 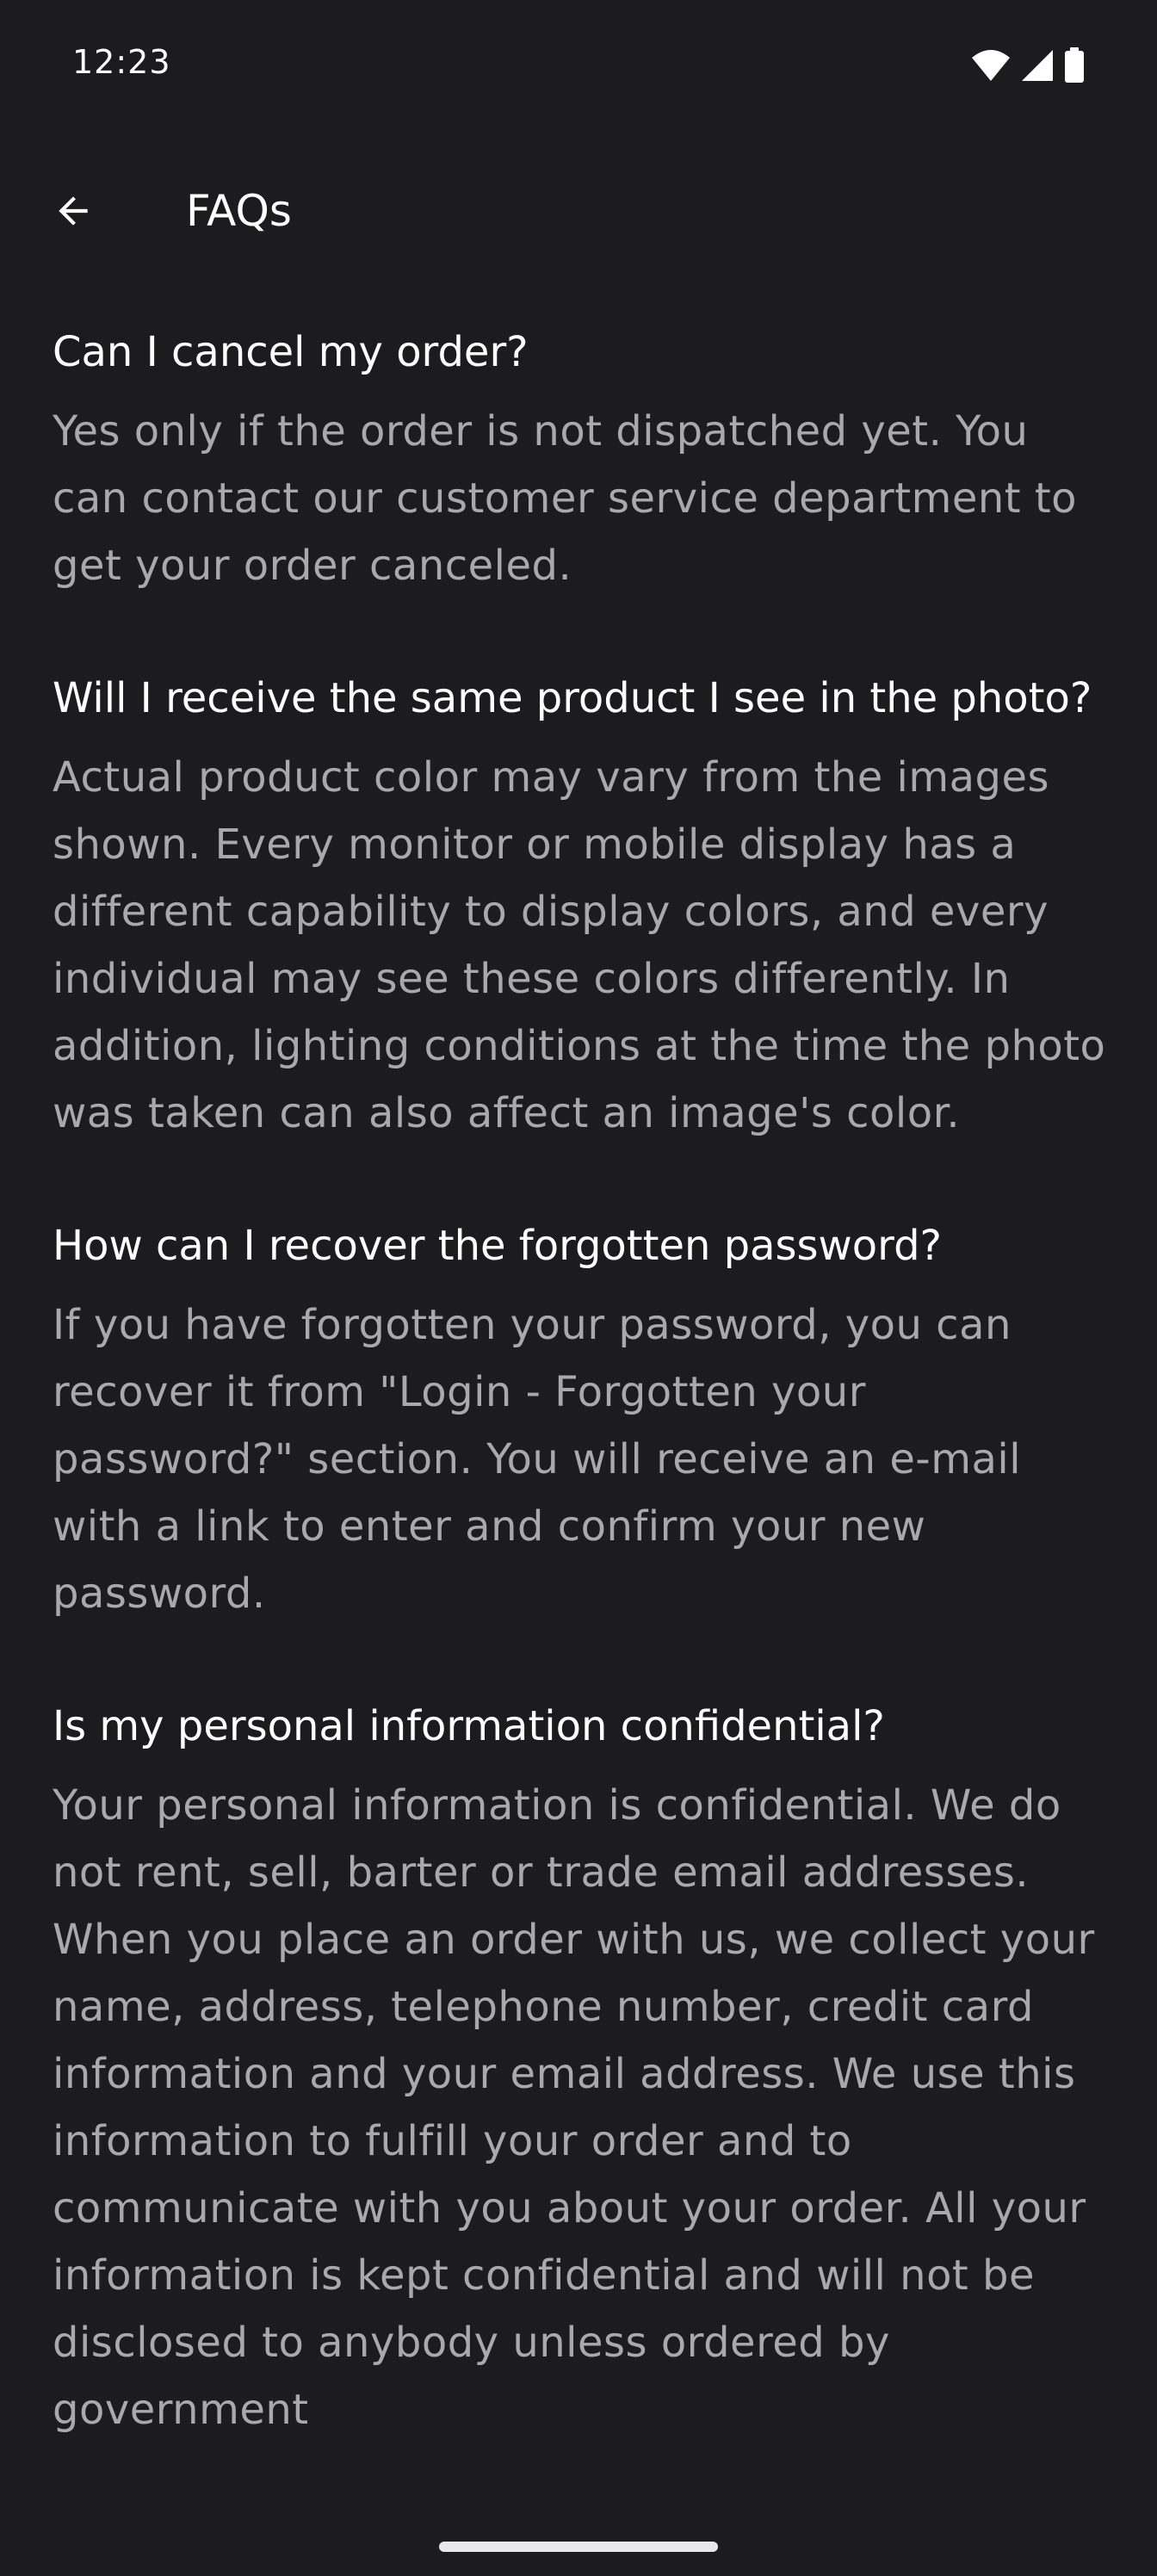 I want to click on status-time: 12:23, so click(x=122, y=62).